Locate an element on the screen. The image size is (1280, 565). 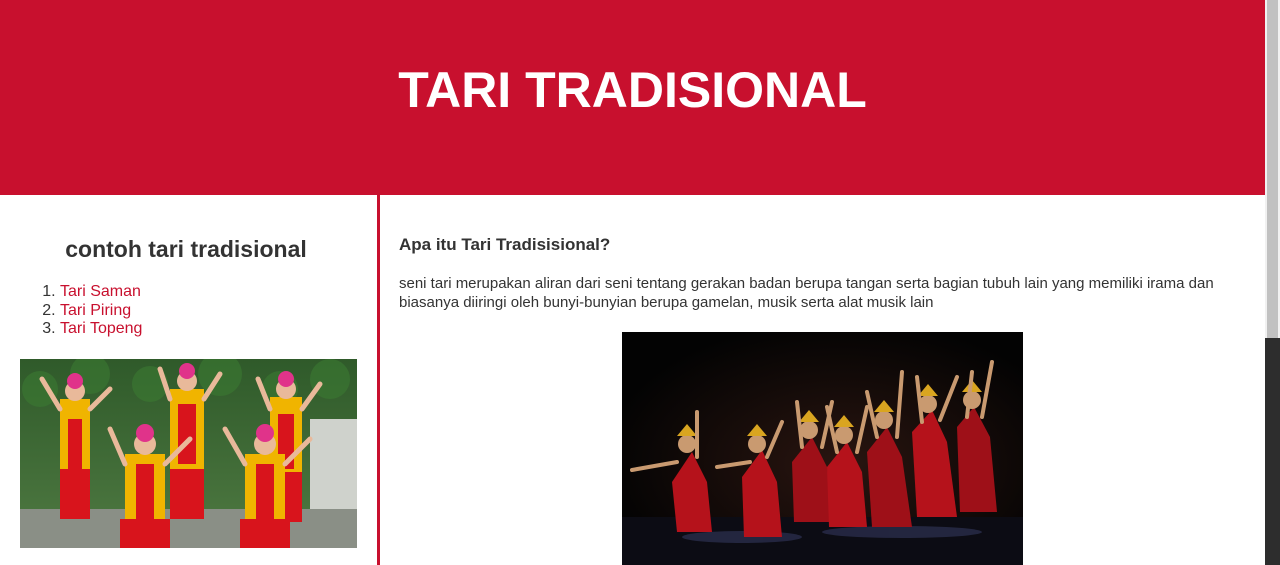
article-heading: Apa itu Tari Tradisisional? is located at coordinates (505, 244).